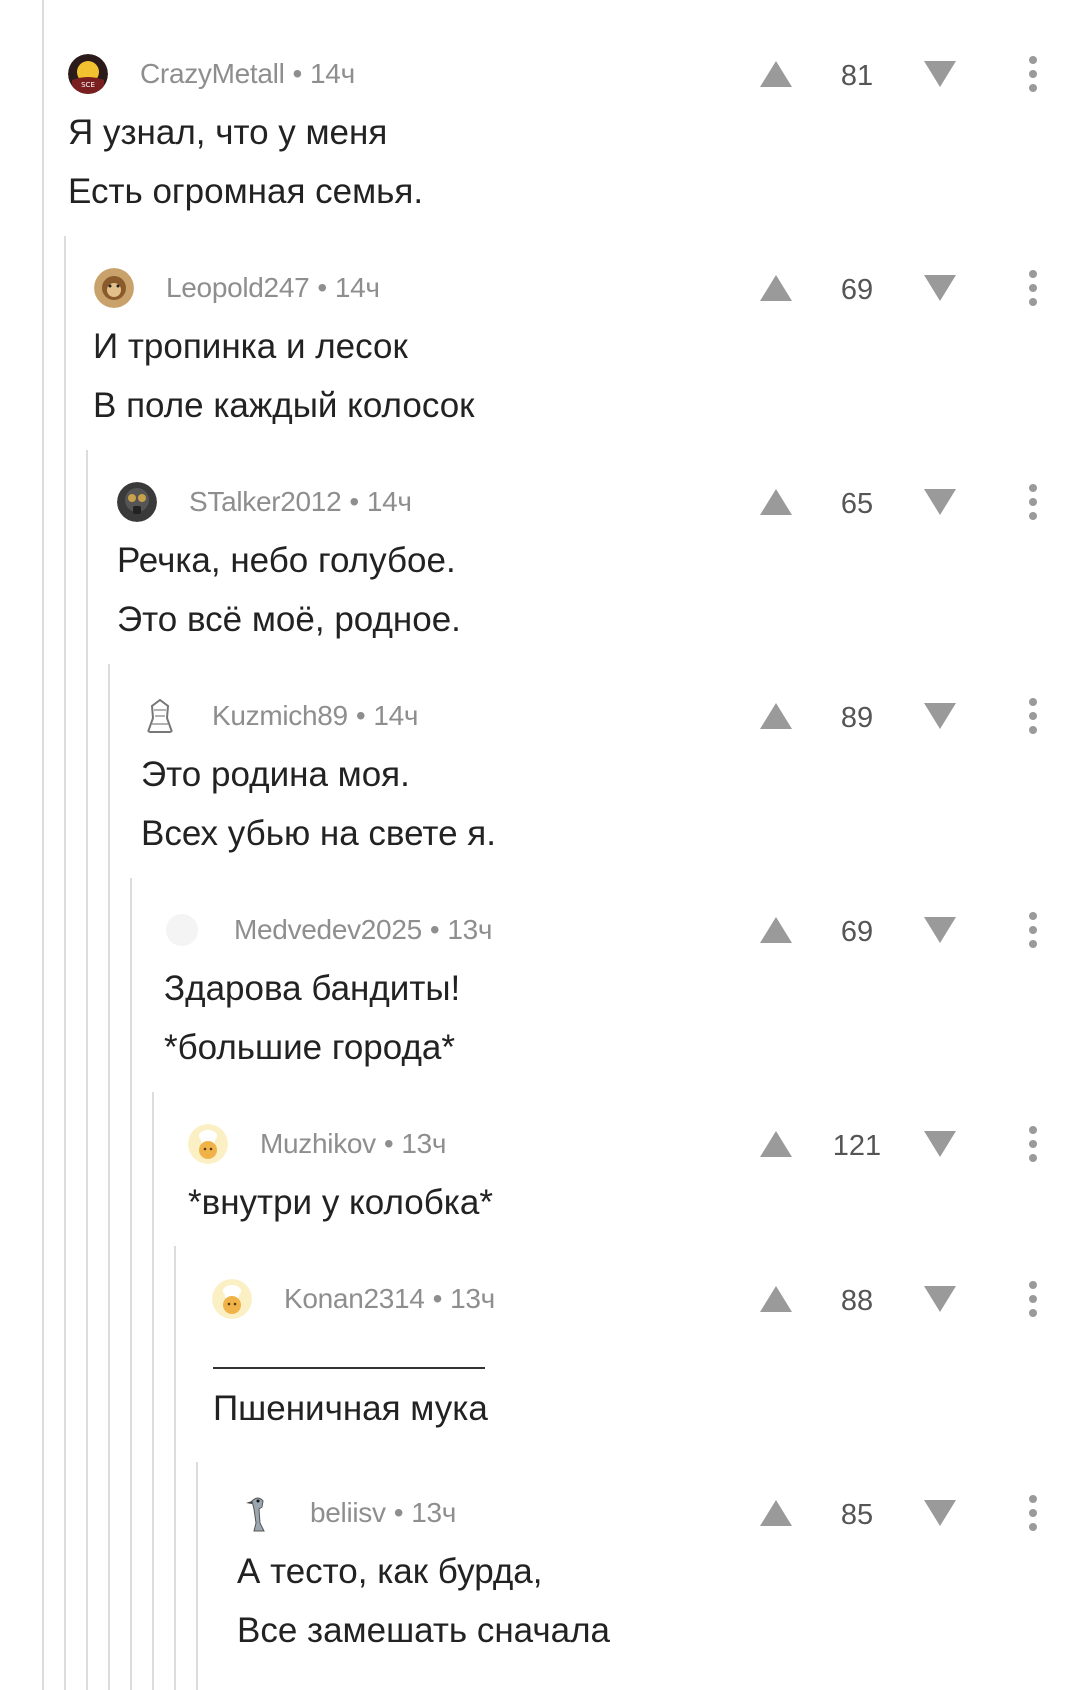  Describe the element at coordinates (265, 501) in the screenshot. I see `author-name: STalker2012` at that location.